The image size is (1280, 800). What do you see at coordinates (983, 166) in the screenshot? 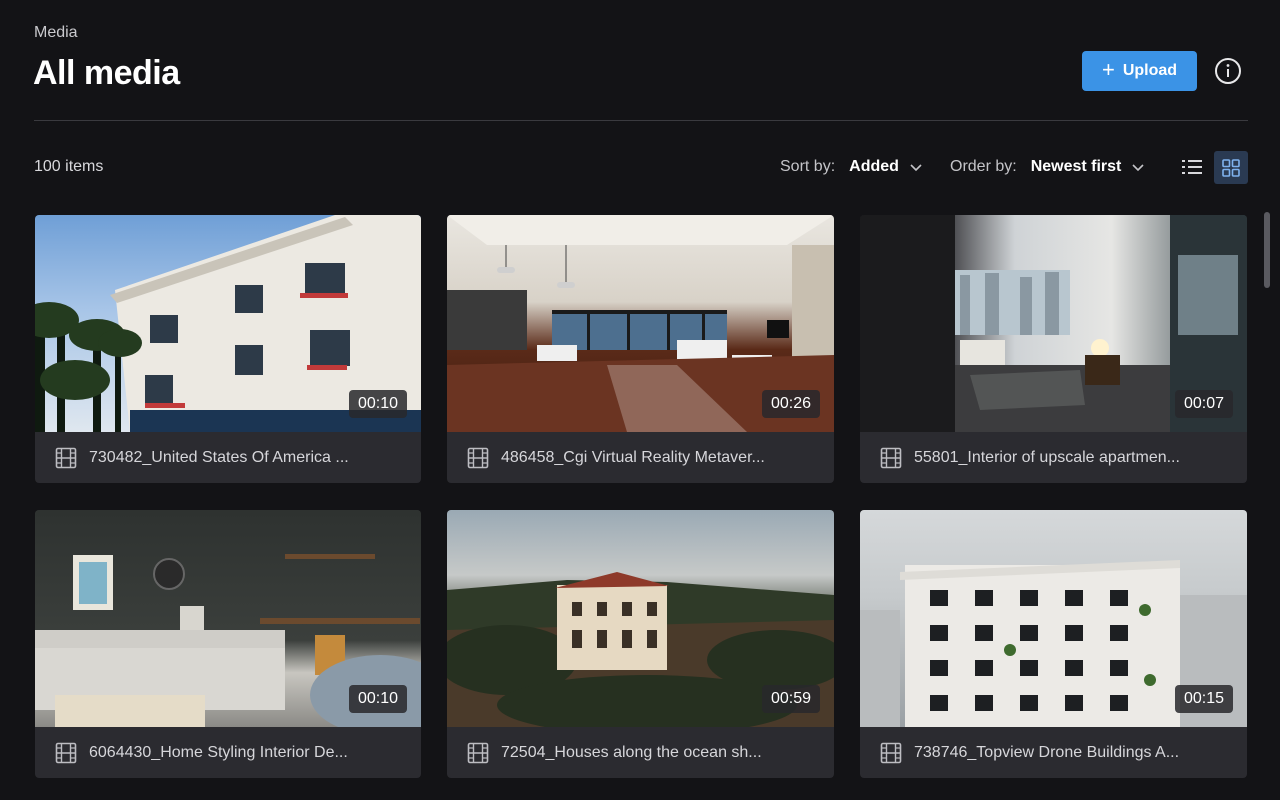
I see `order-by-label: Order by:` at bounding box center [983, 166].